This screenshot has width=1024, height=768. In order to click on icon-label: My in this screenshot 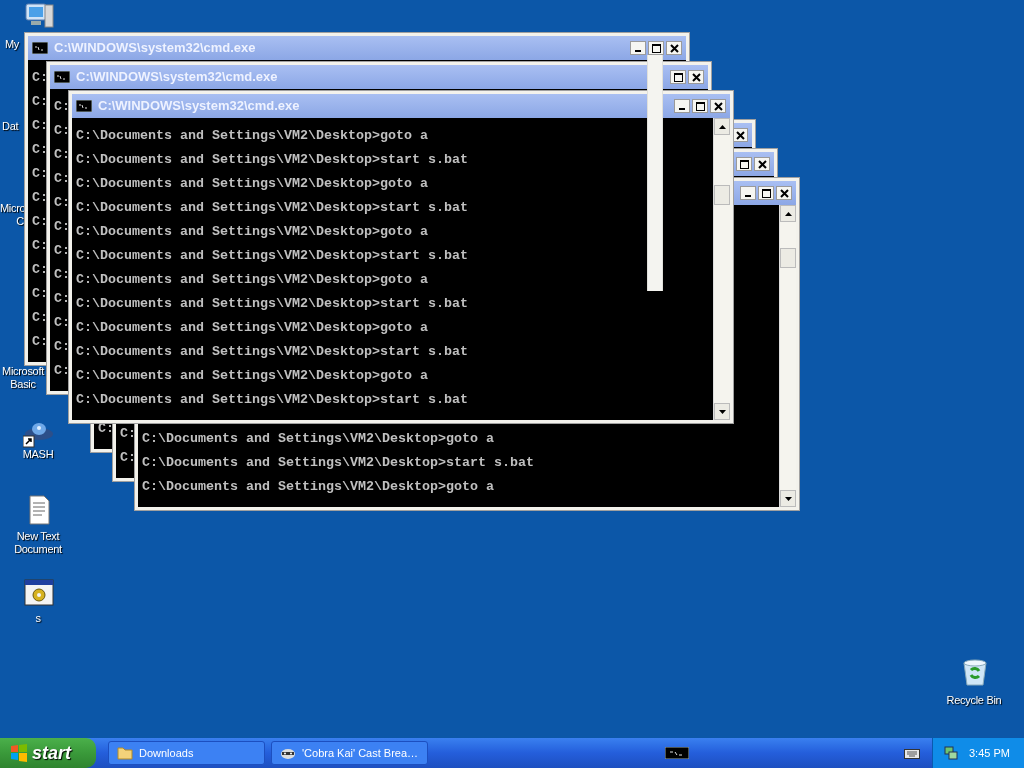, I will do `click(14, 44)`.